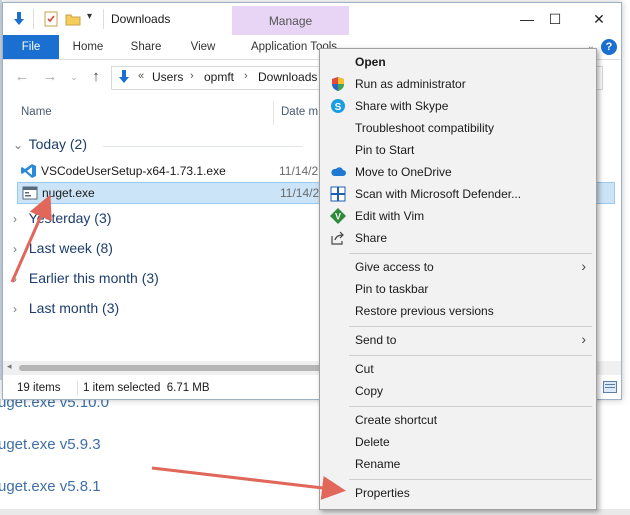 This screenshot has width=630, height=515. I want to click on menu-item-label: Run as administrator, so click(410, 84).